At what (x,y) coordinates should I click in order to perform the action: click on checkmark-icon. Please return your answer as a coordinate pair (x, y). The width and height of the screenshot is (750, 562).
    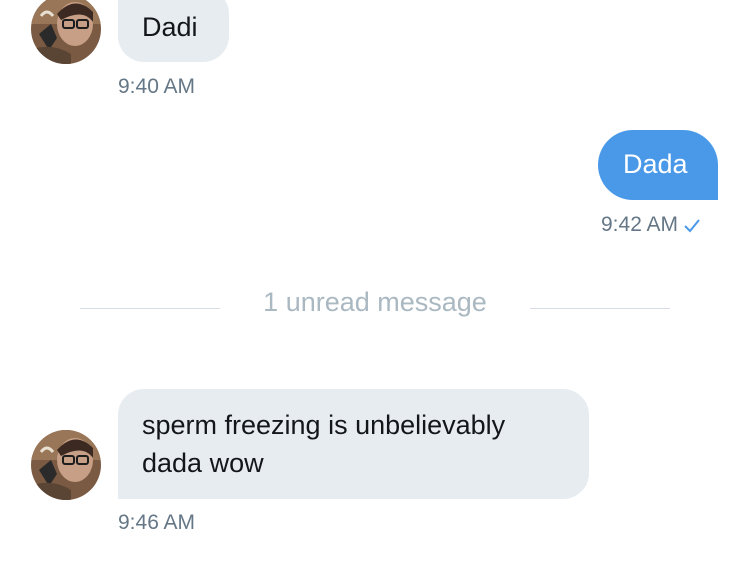
    Looking at the image, I should click on (692, 227).